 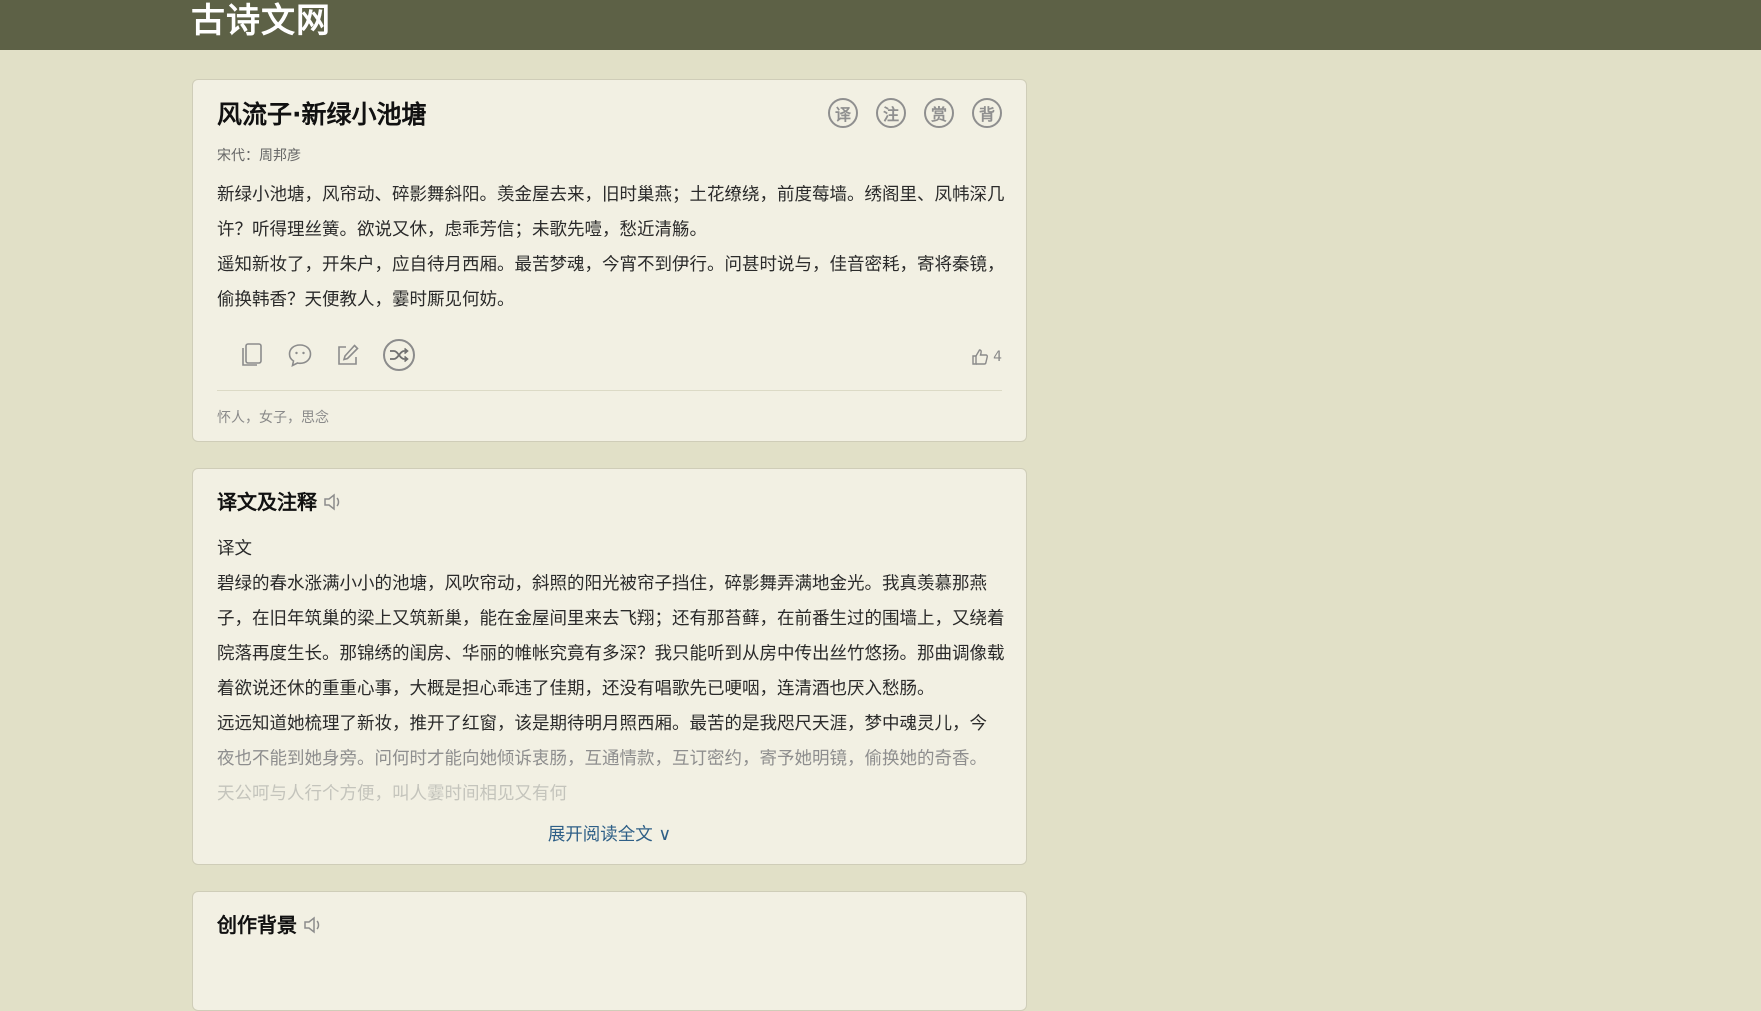 I want to click on section-header: 译文及注释, so click(x=281, y=502).